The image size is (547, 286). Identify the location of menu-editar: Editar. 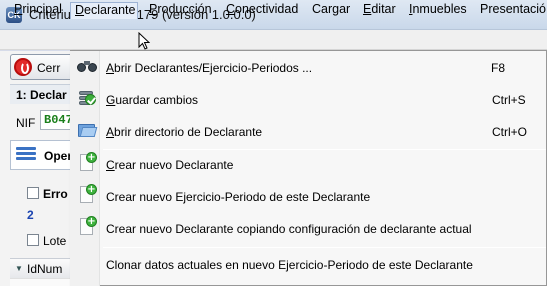
(379, 10).